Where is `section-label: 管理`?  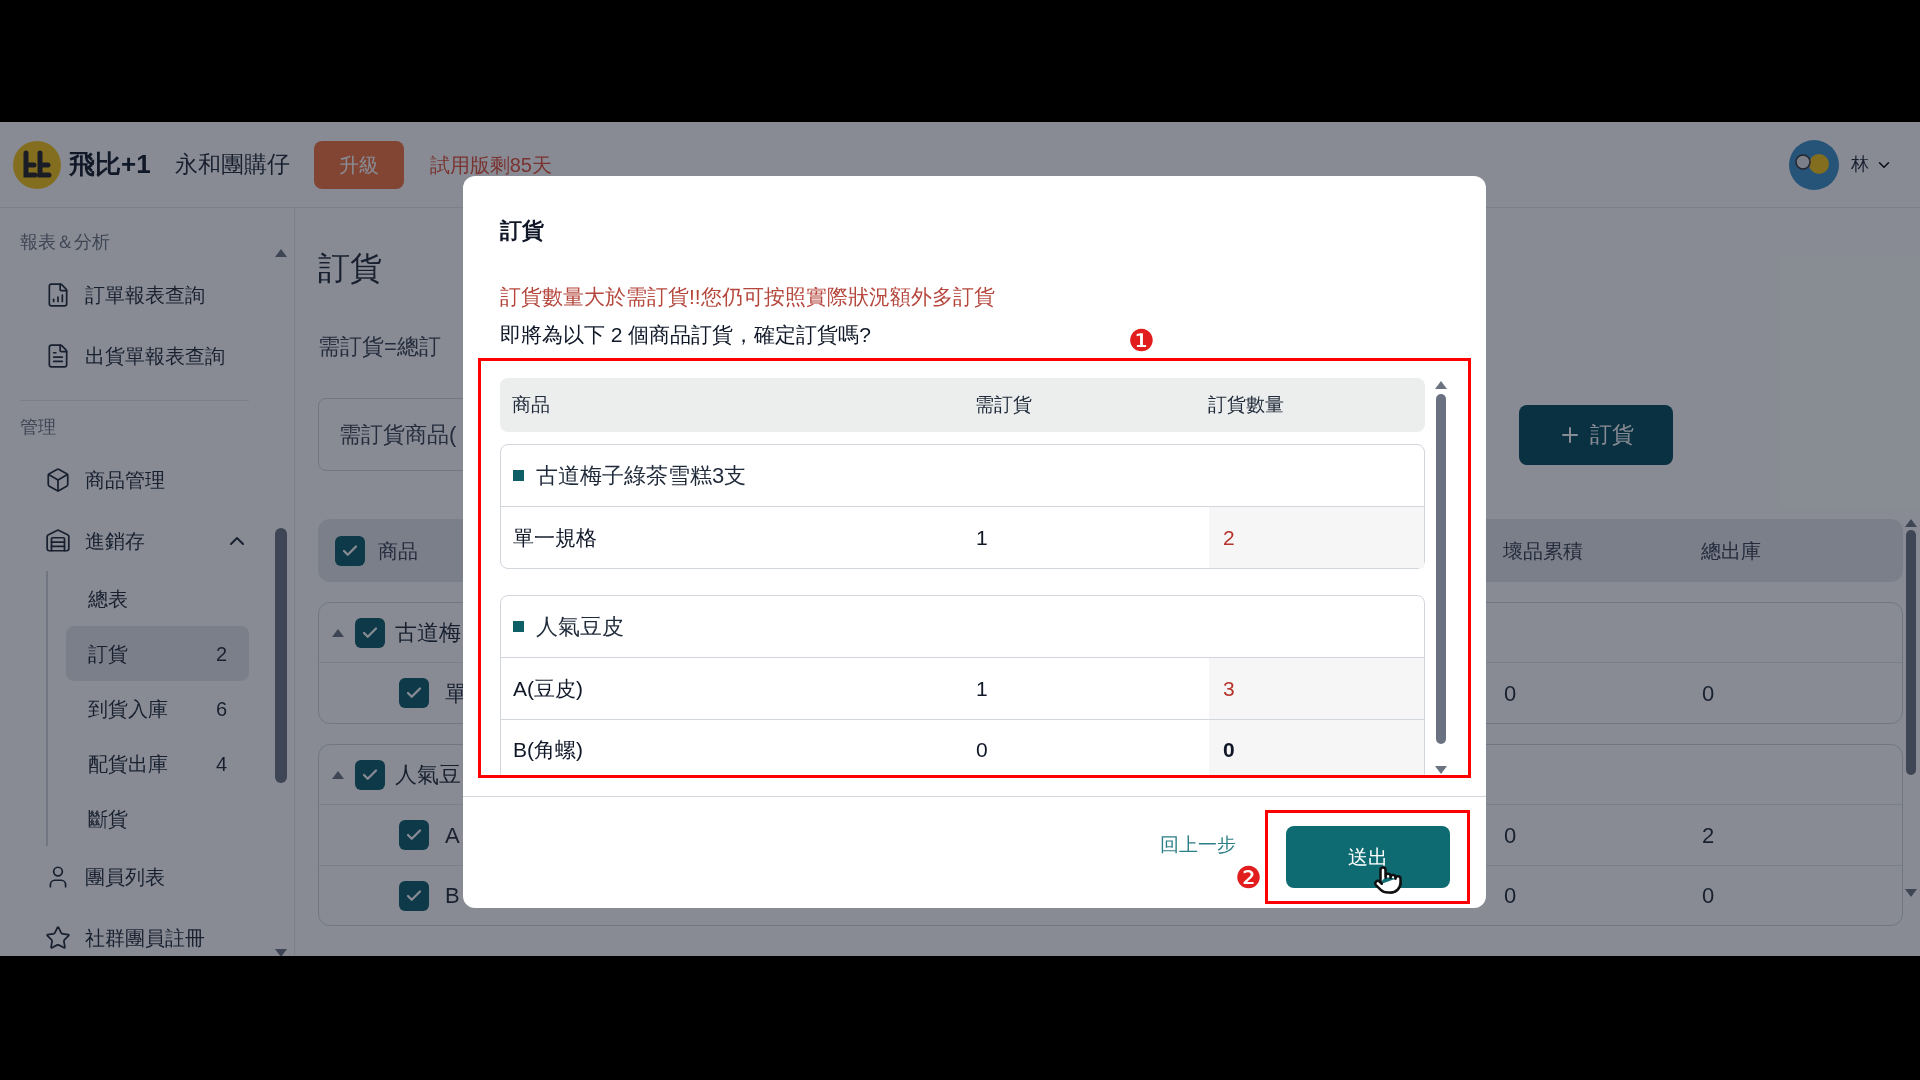 section-label: 管理 is located at coordinates (38, 427).